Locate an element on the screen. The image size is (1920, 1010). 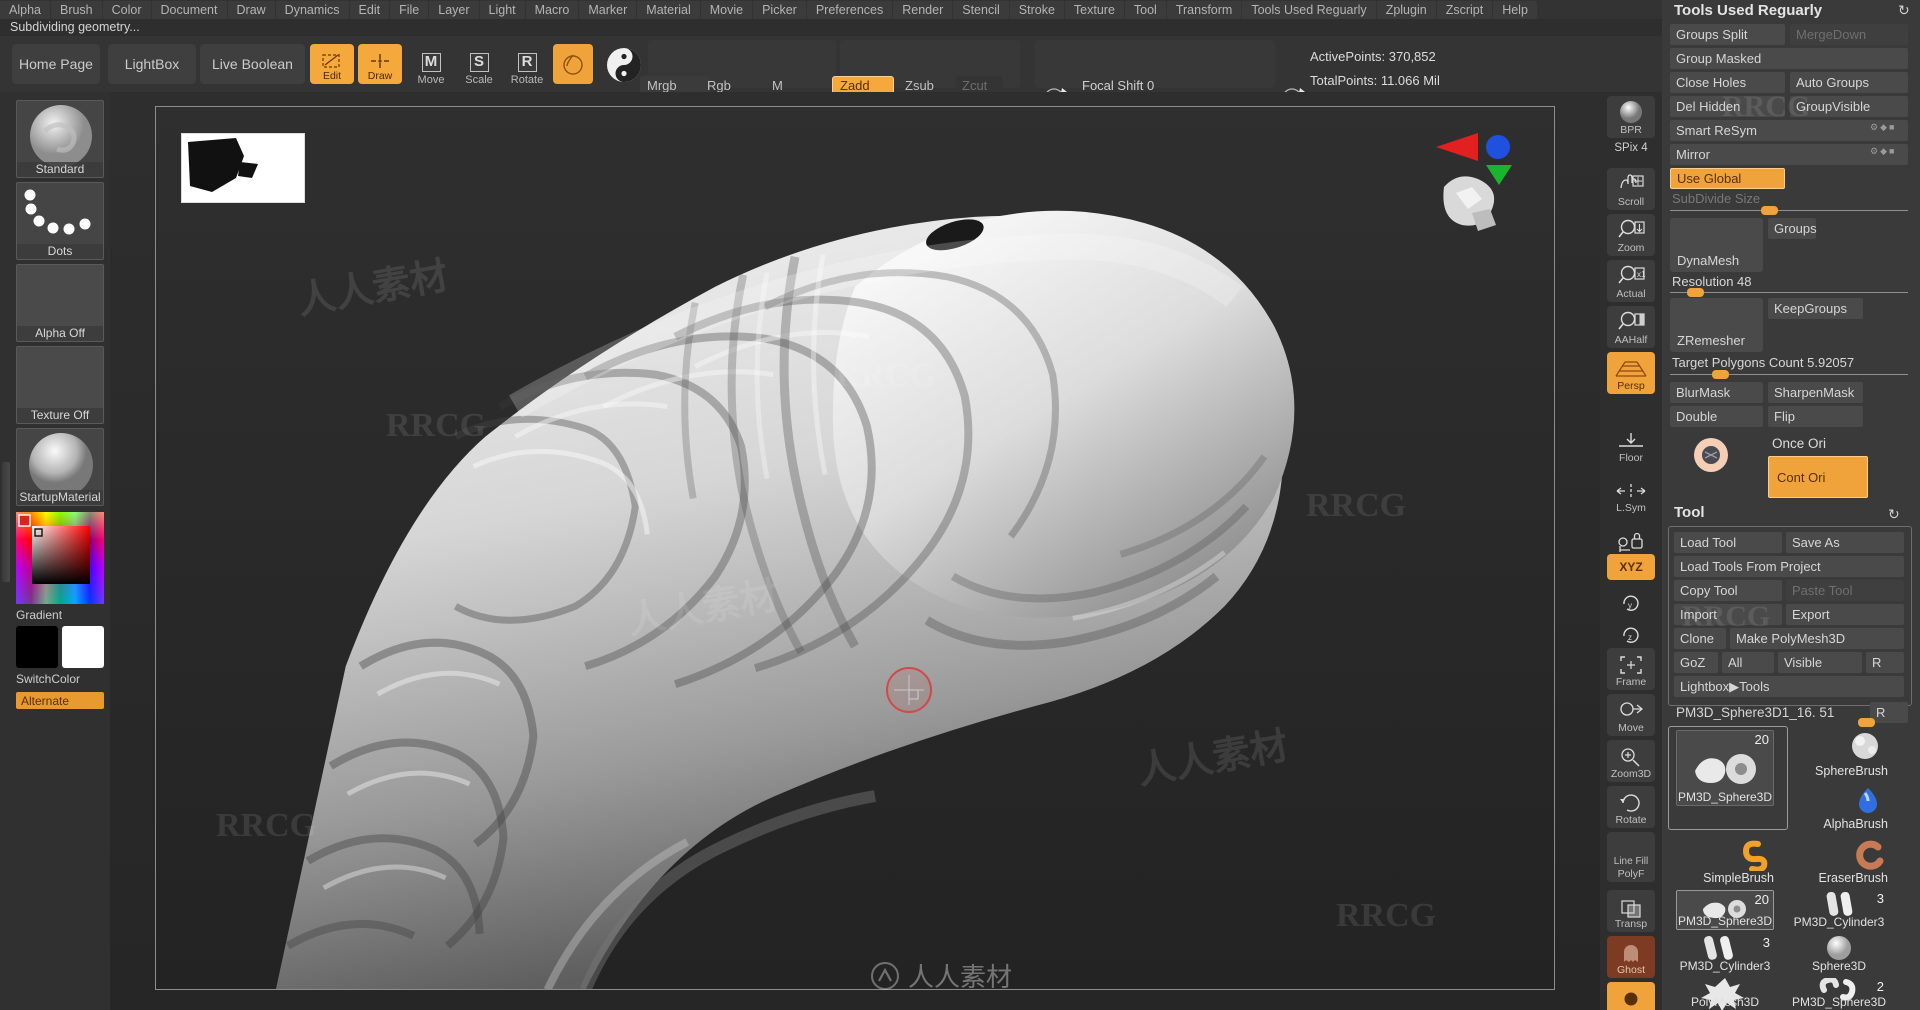
rotate-3d-button: Rotate is located at coordinates (1631, 807).